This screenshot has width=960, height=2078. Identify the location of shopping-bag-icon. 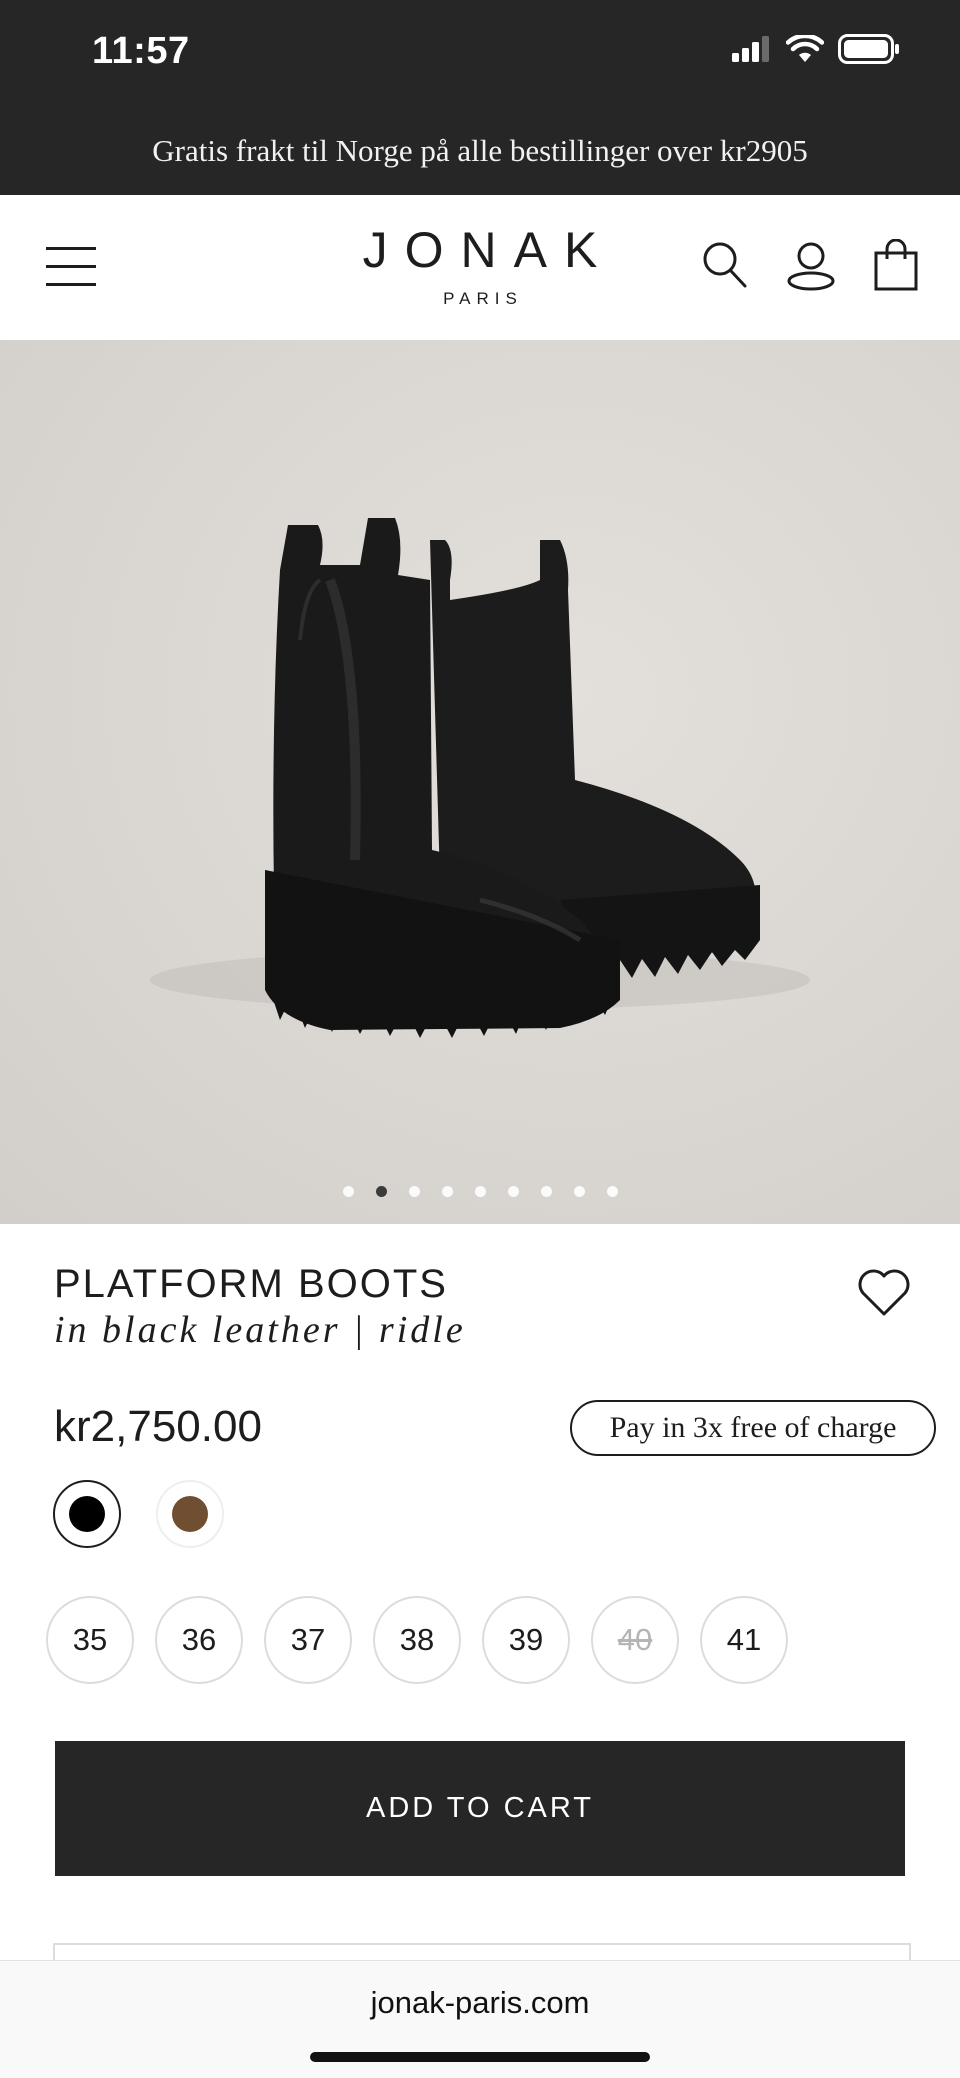
(896, 265).